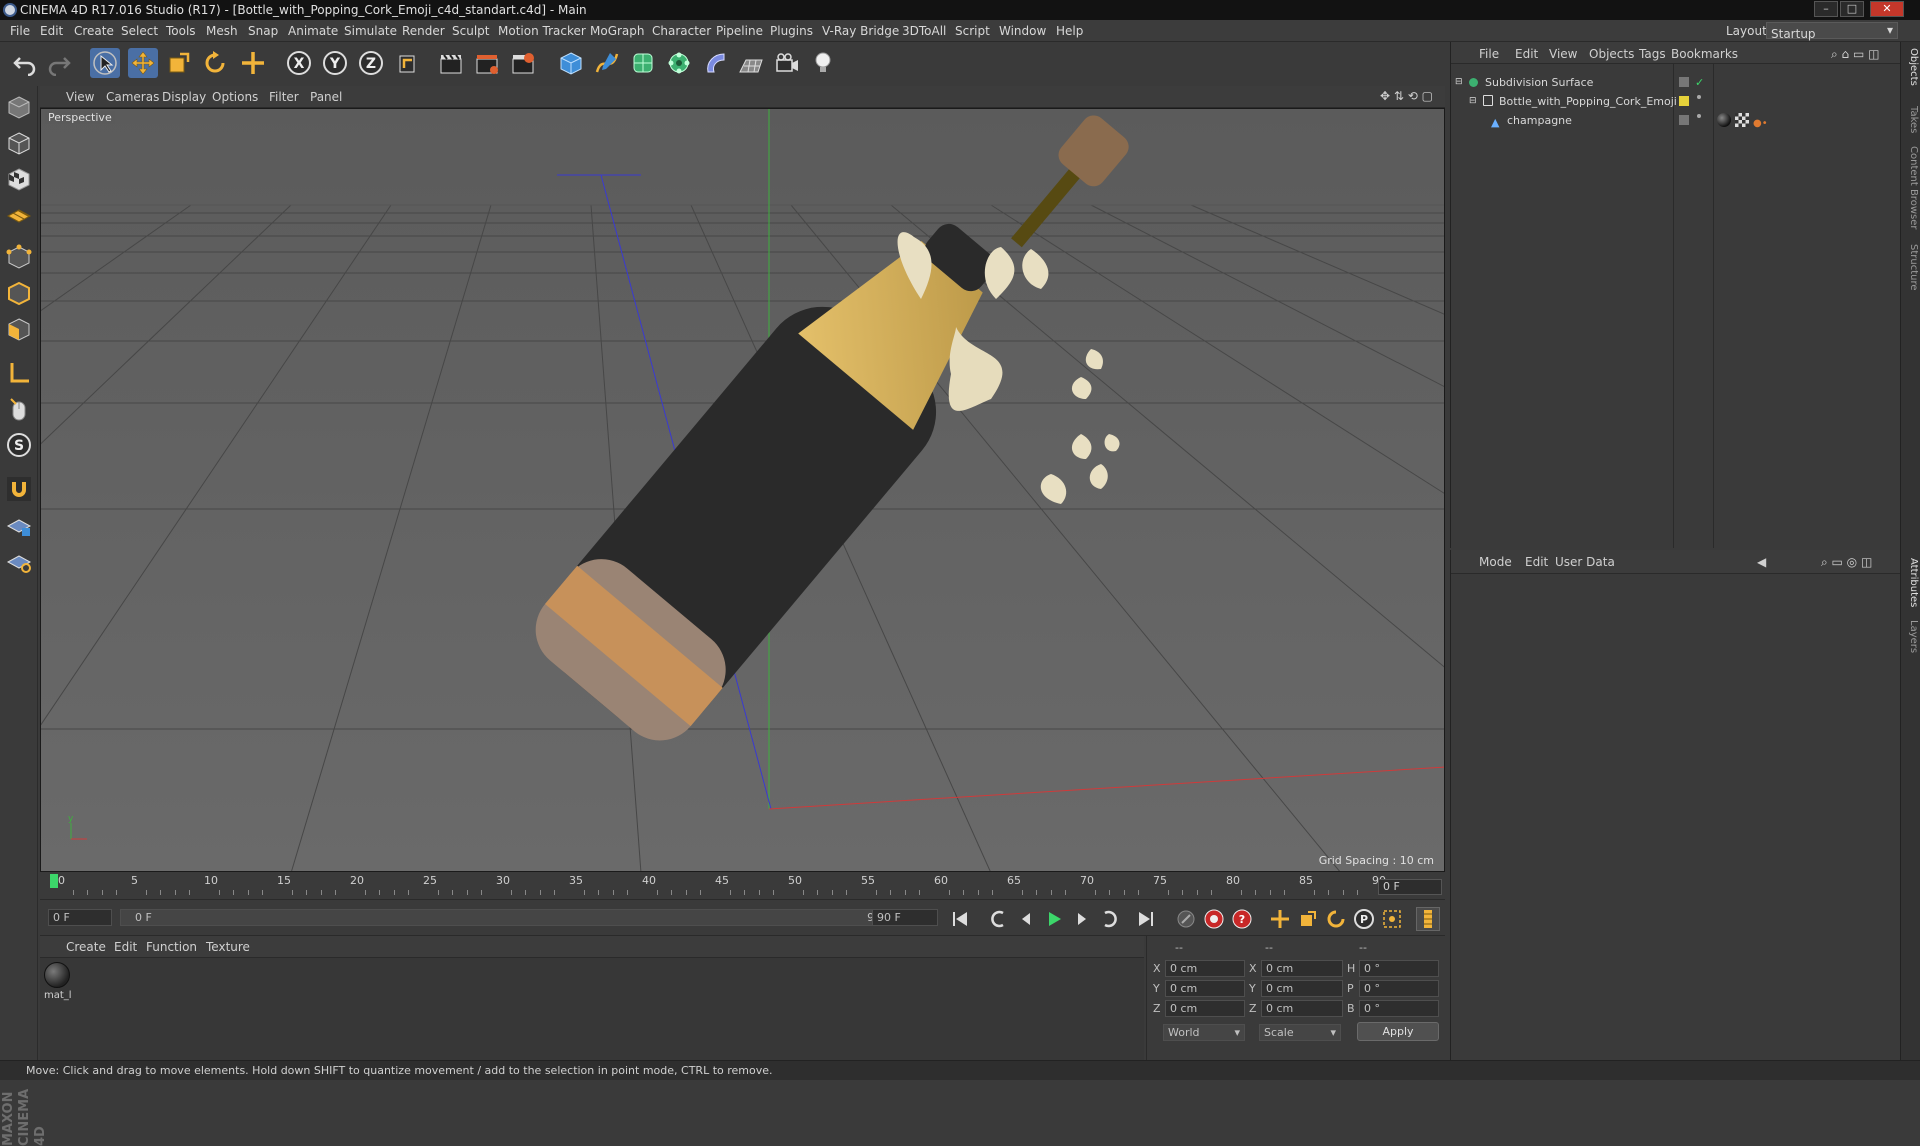 The image size is (1920, 1146). What do you see at coordinates (1846, 562) in the screenshot?
I see `attr-nav-icons: ⌕ ▭ ◎ ◫` at bounding box center [1846, 562].